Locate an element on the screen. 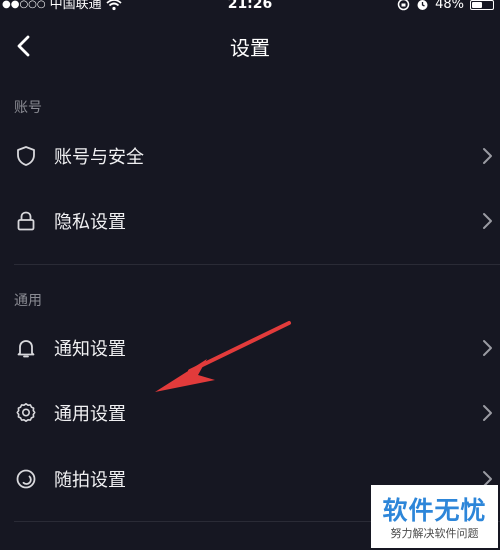 The width and height of the screenshot is (500, 550). row-label: 隐私设置 is located at coordinates (90, 222).